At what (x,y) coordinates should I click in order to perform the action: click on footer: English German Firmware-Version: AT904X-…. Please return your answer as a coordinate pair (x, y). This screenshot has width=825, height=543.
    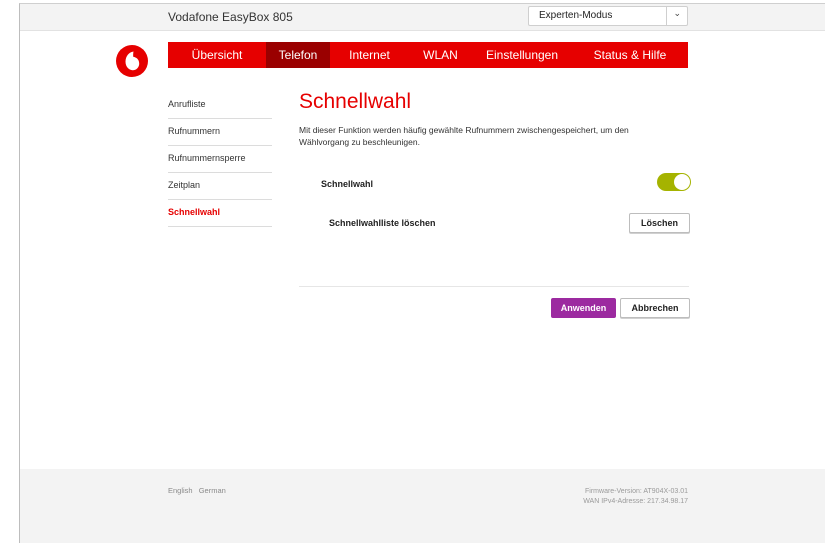
    Looking at the image, I should click on (422, 506).